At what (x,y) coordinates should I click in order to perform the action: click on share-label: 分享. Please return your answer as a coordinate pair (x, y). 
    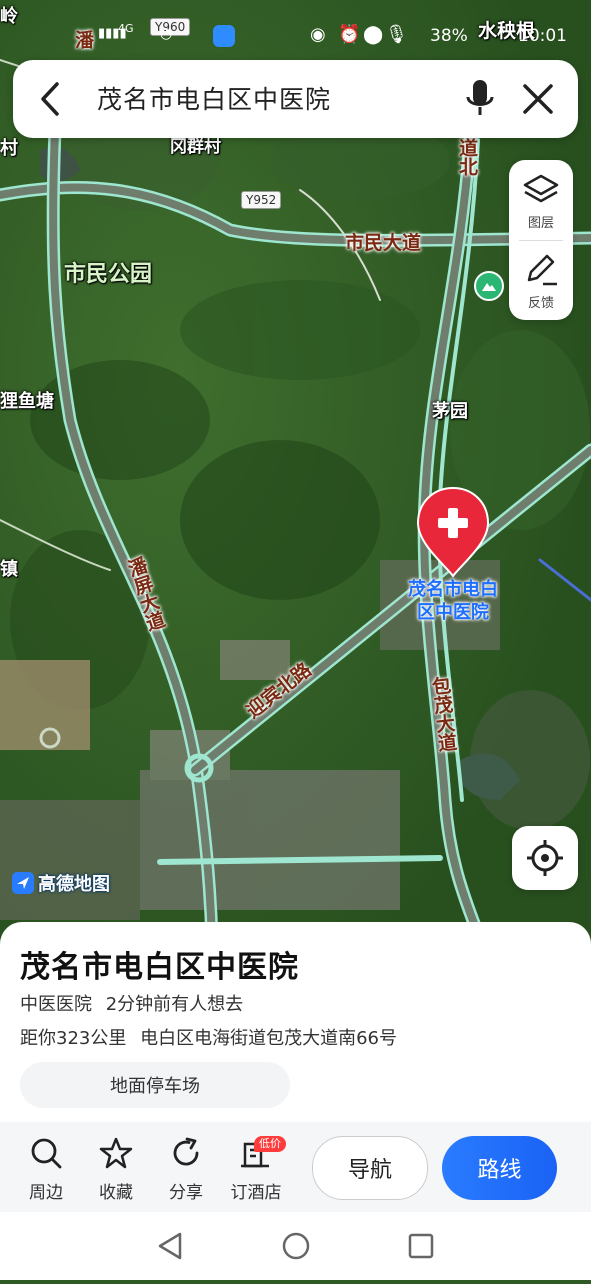
    Looking at the image, I should click on (186, 1193).